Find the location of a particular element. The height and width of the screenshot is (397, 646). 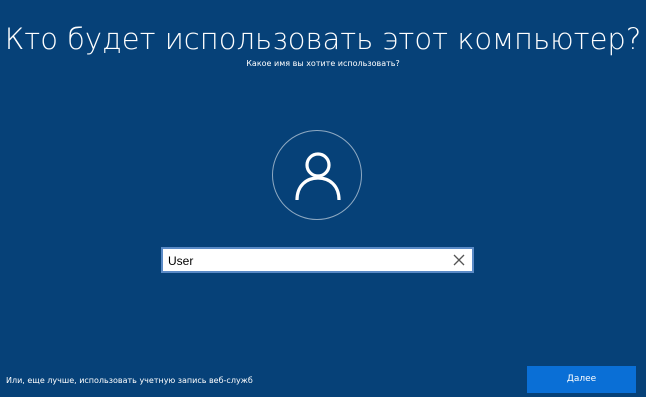

user-icon is located at coordinates (318, 176).